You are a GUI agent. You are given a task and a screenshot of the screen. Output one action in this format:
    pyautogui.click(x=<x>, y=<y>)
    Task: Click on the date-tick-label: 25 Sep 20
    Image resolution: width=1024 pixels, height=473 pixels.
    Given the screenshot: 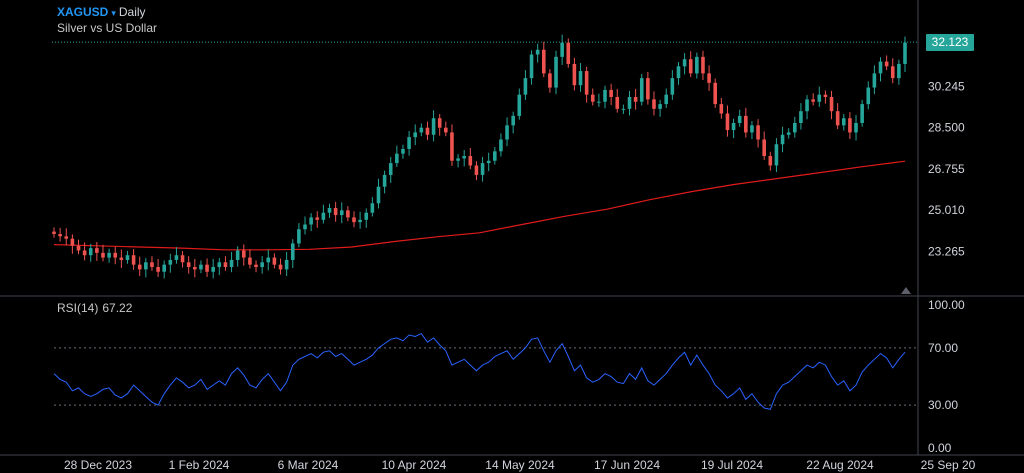 What is the action you would take?
    pyautogui.click(x=948, y=465)
    